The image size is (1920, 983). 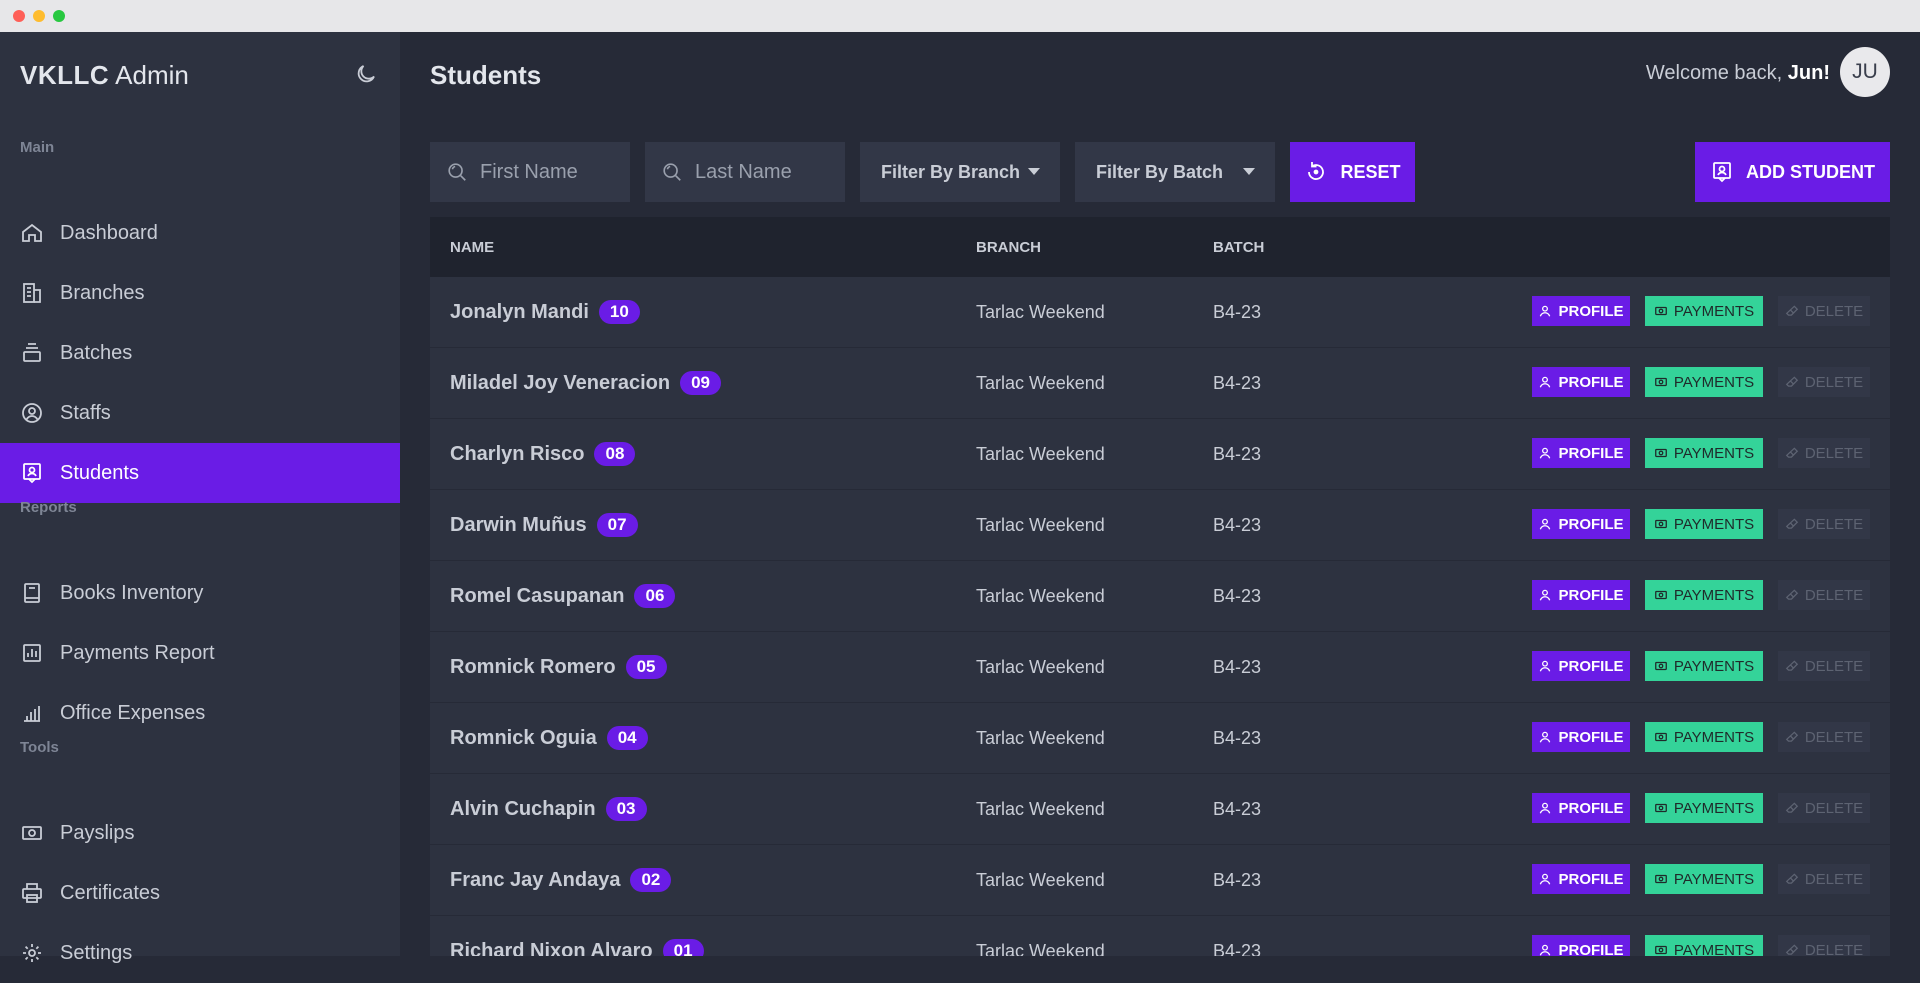 I want to click on app-brand: VKLLC Admin, so click(x=104, y=75).